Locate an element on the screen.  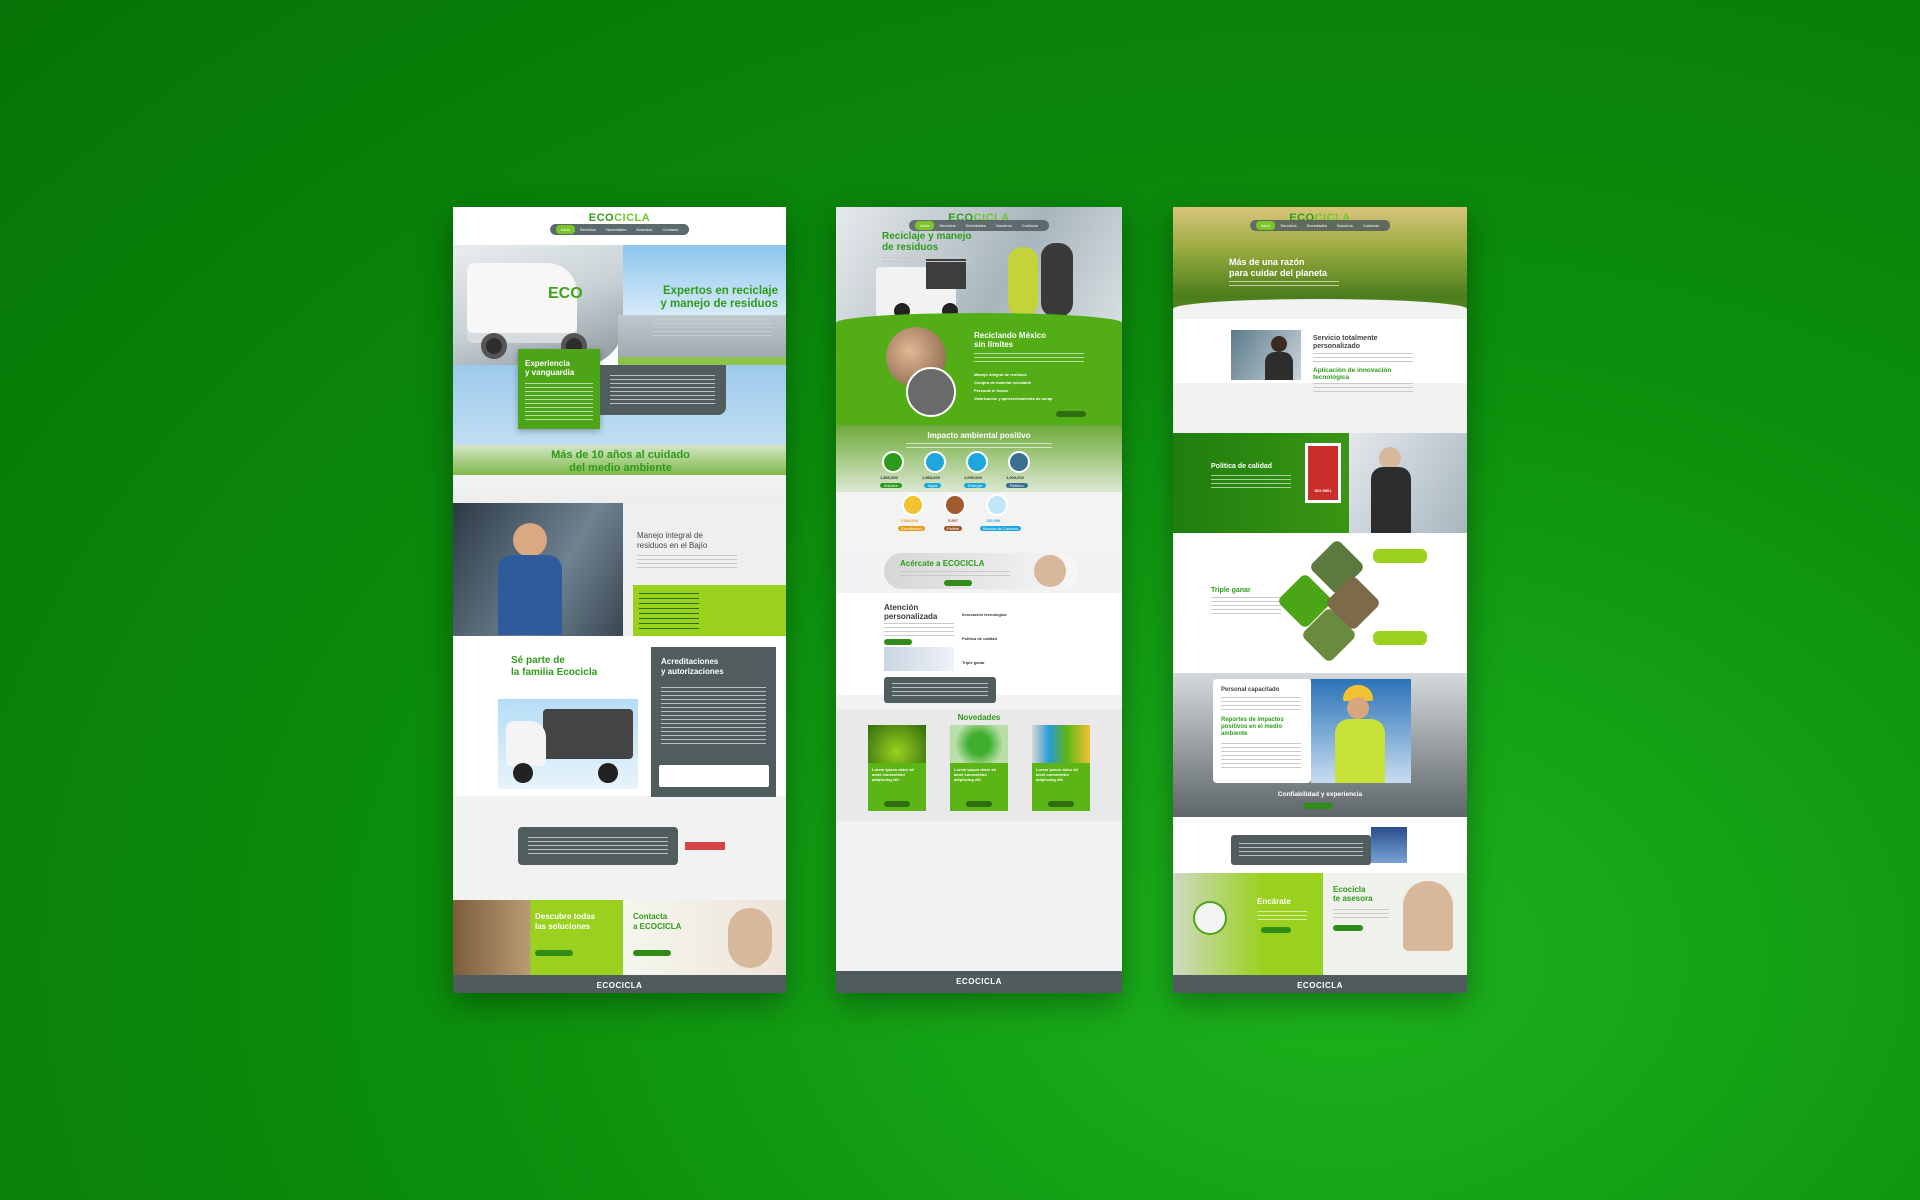
pallet-icon is located at coordinates (955, 505).